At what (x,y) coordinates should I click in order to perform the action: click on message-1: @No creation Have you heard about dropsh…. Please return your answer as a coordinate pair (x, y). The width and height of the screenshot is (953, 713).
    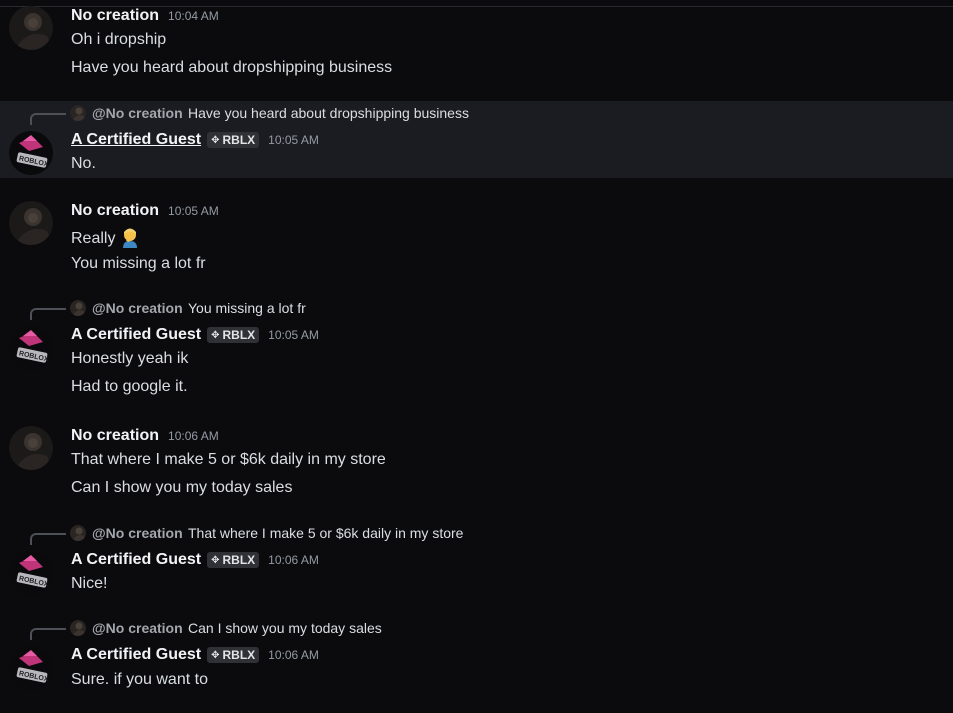
    Looking at the image, I should click on (476, 139).